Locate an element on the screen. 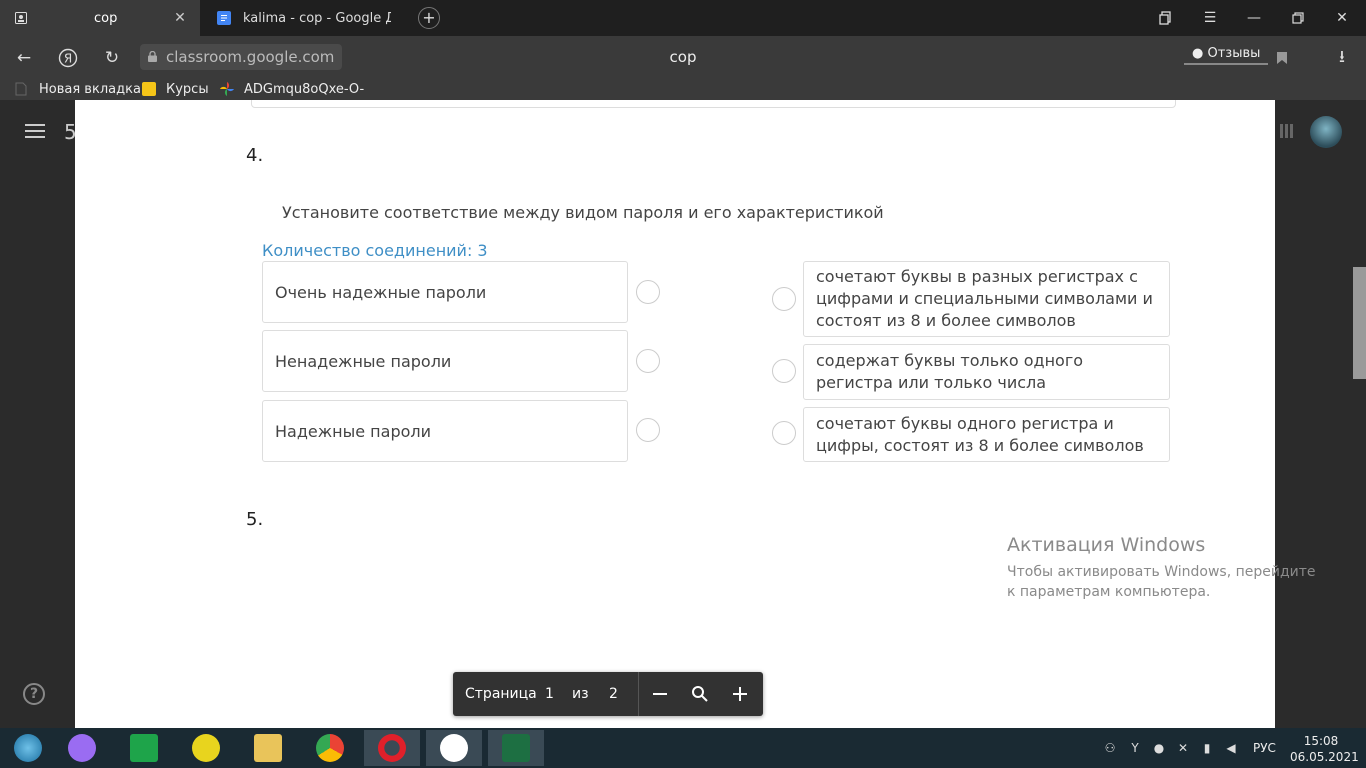  opera-icon is located at coordinates (392, 748).